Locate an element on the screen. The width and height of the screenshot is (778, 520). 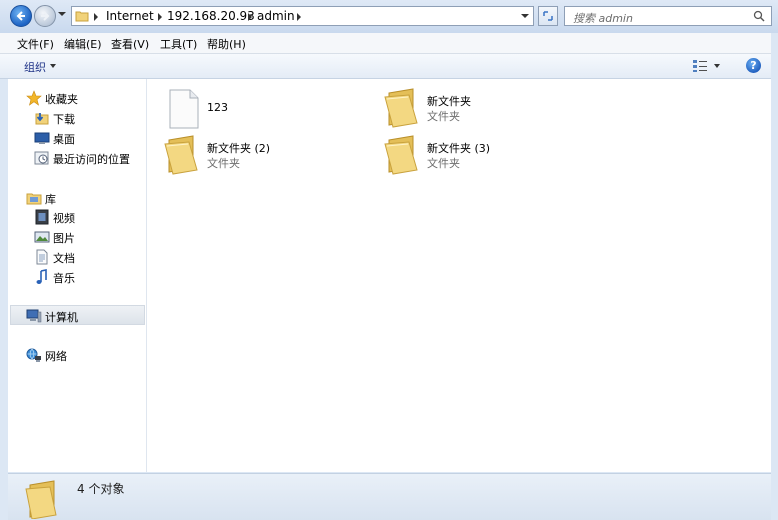
refresh-button is located at coordinates (548, 16).